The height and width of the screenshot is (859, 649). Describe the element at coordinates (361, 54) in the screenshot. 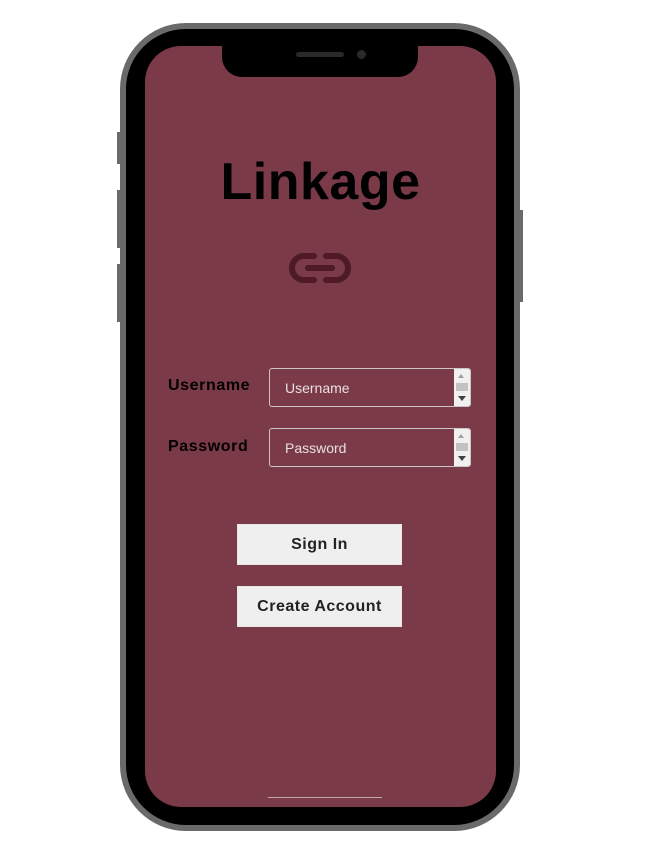

I see `front-camera` at that location.